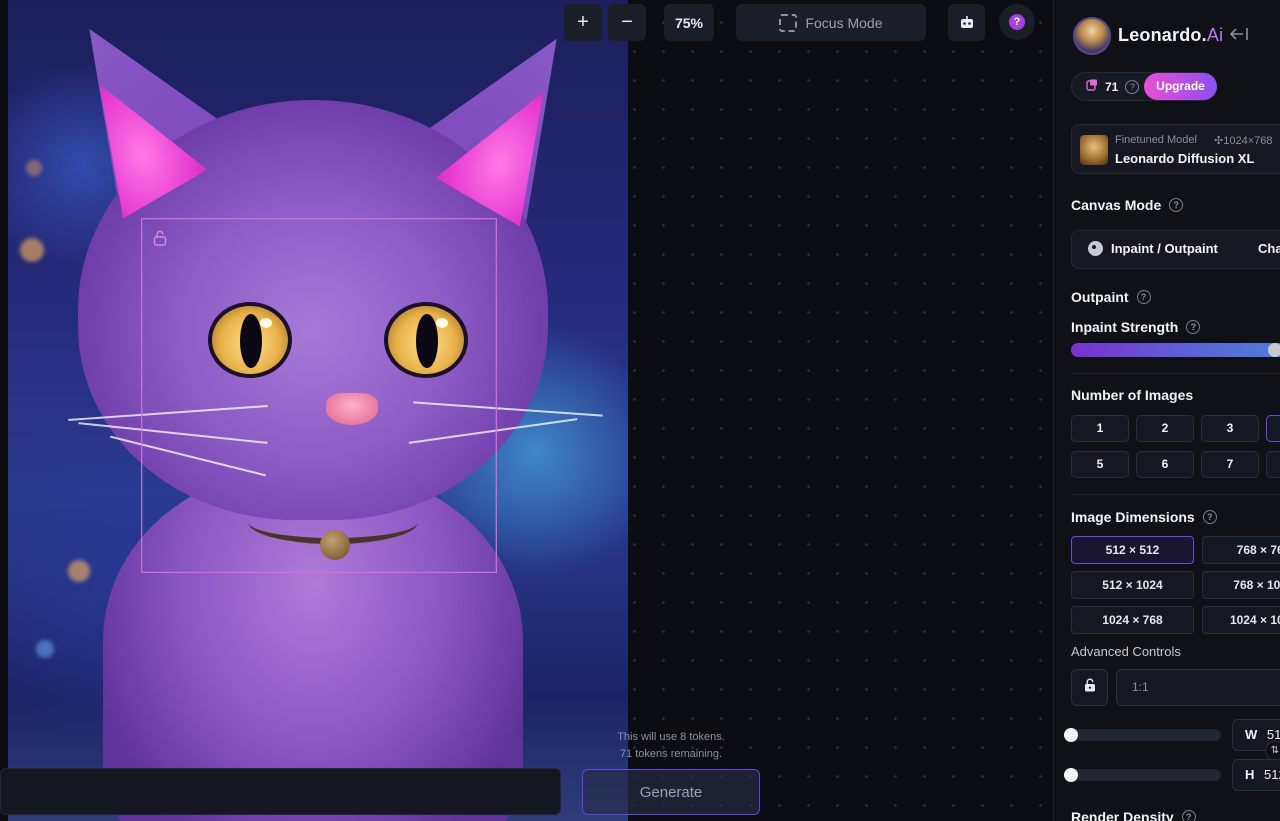  What do you see at coordinates (1165, 428) in the screenshot?
I see `num-images-option: 2` at bounding box center [1165, 428].